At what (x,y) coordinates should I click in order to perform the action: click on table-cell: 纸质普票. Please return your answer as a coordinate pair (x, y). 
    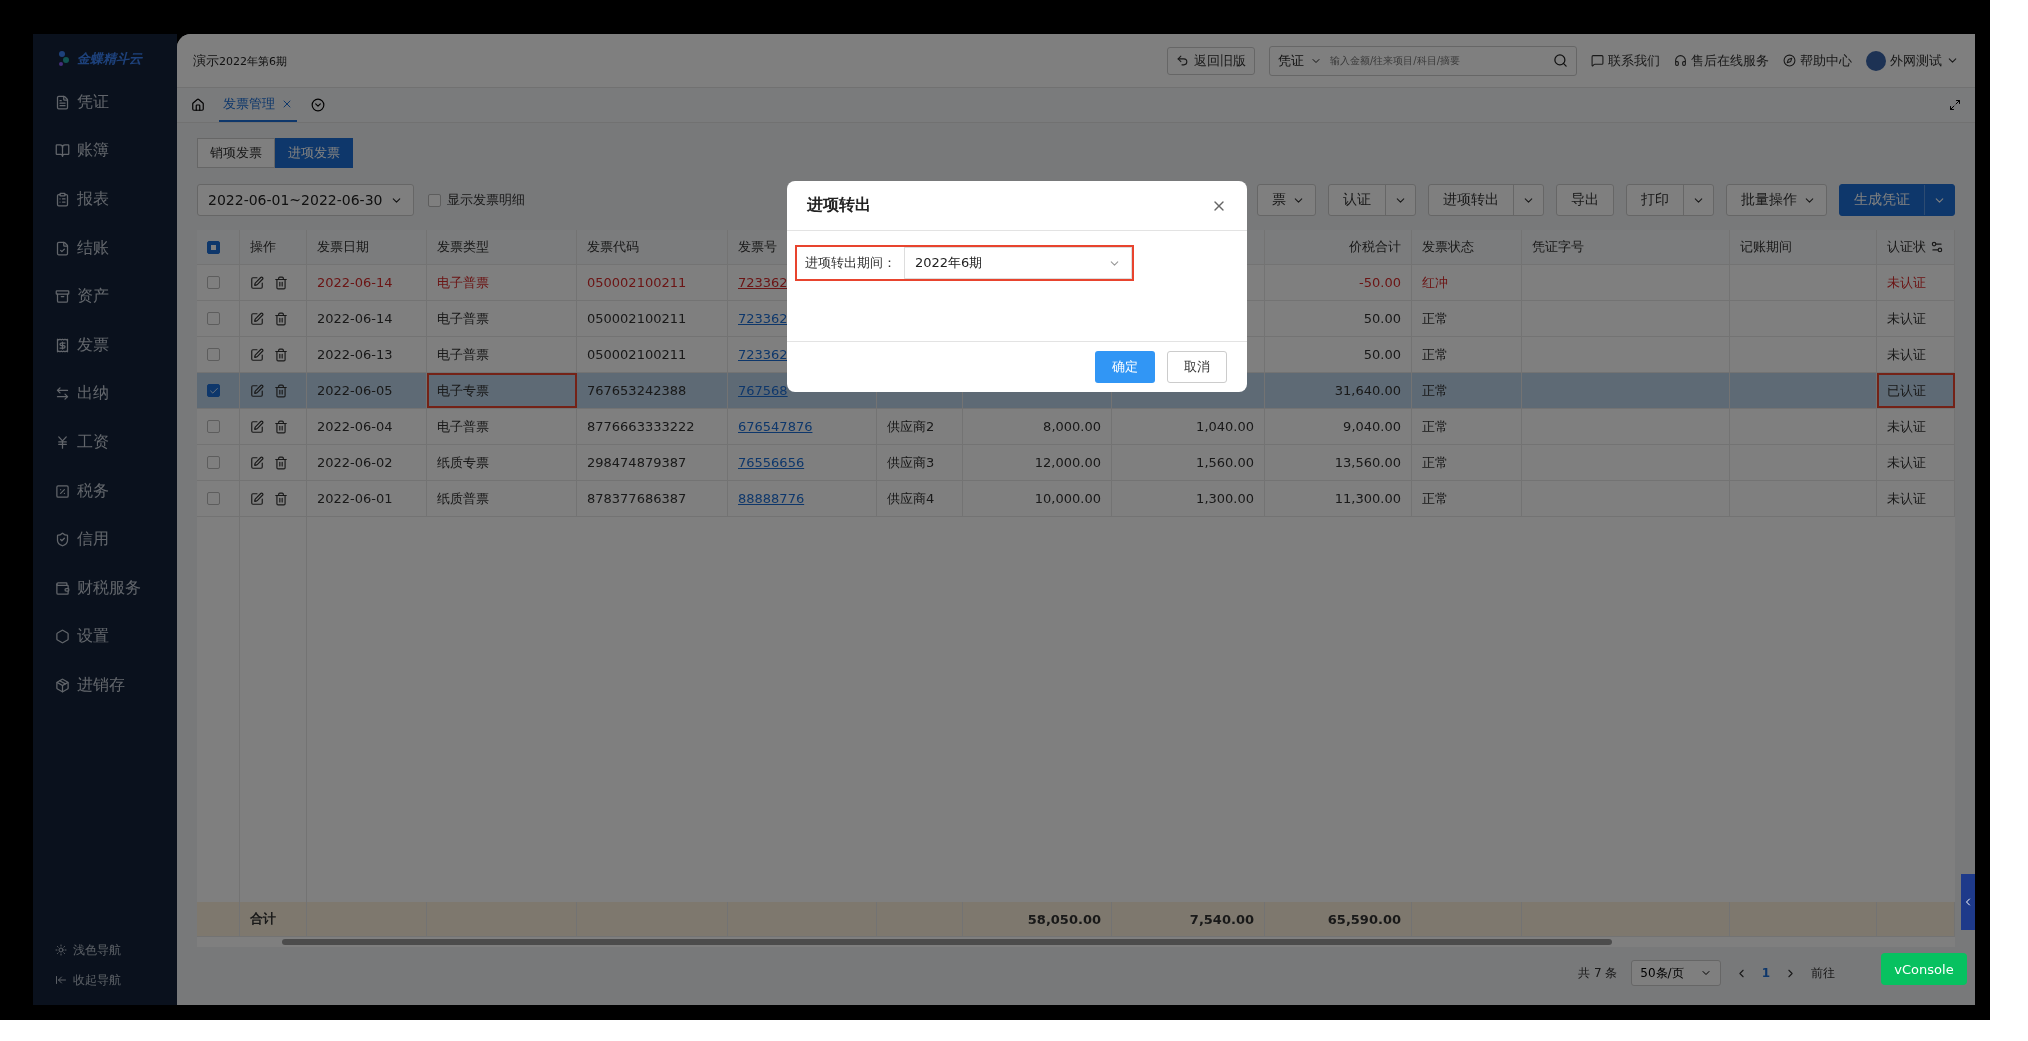
    Looking at the image, I should click on (463, 498).